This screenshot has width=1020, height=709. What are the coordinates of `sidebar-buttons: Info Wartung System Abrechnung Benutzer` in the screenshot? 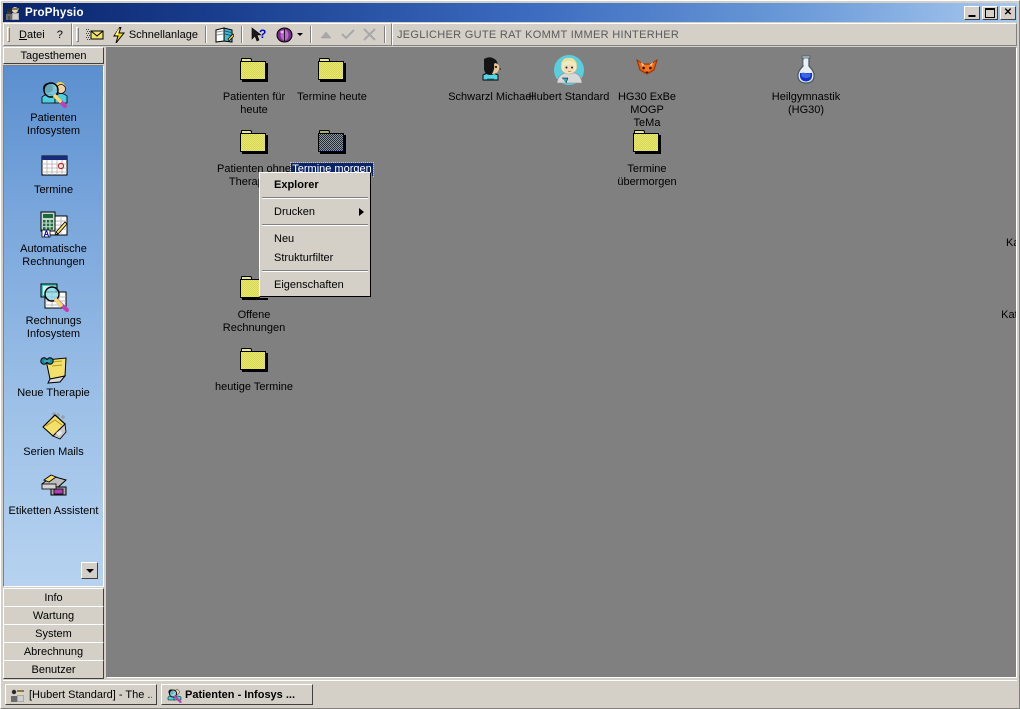 It's located at (53, 633).